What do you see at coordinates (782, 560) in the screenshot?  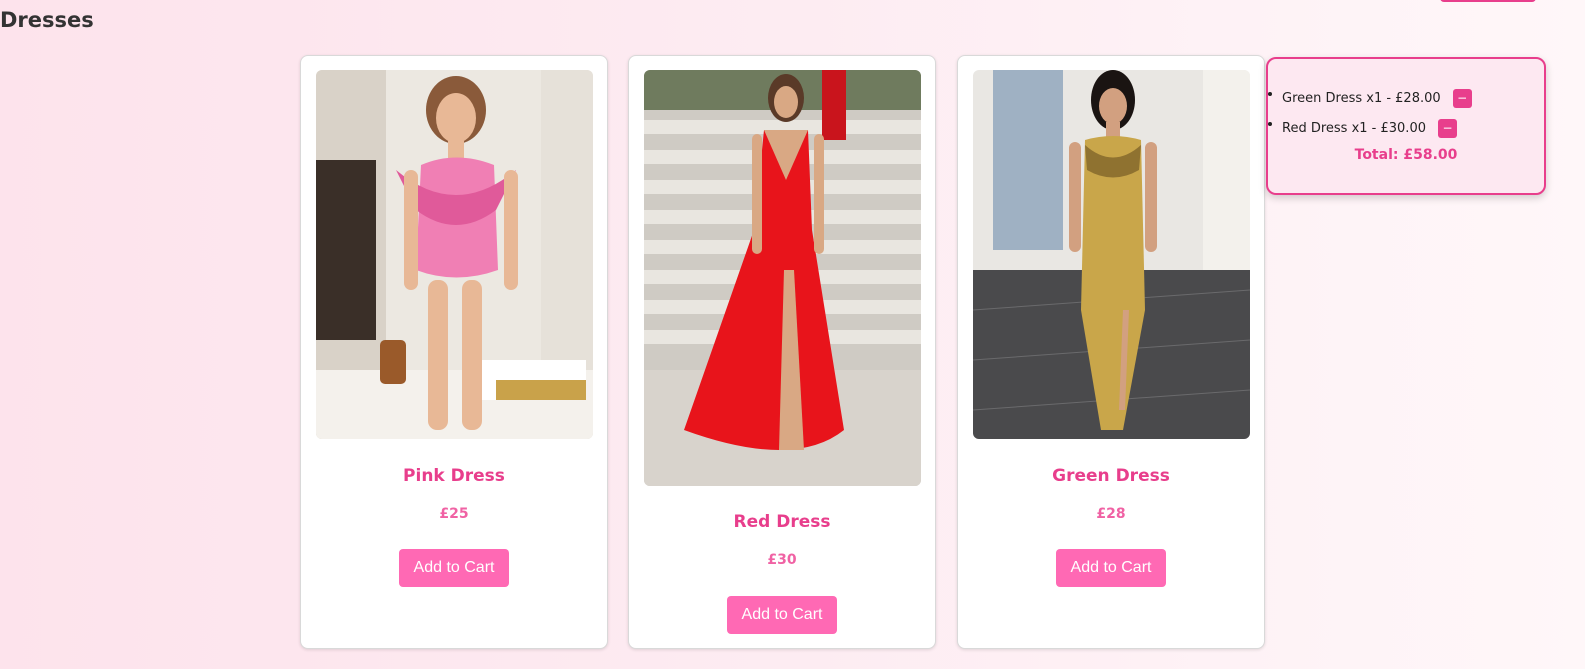 I see `product-price: £30` at bounding box center [782, 560].